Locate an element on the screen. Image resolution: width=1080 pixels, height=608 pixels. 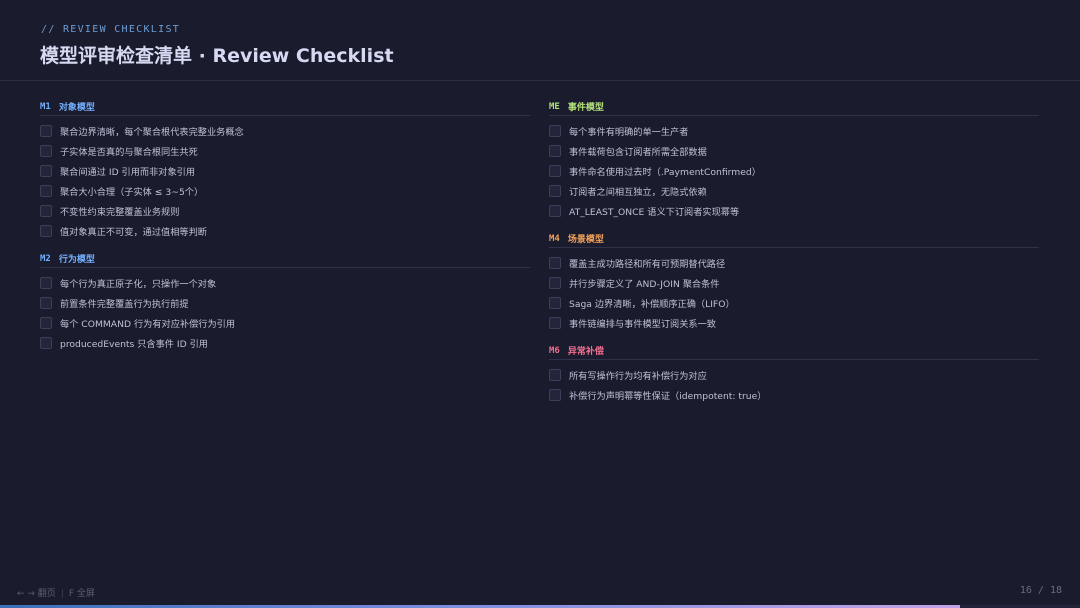
section-title: 行为模型 is located at coordinates (76, 260).